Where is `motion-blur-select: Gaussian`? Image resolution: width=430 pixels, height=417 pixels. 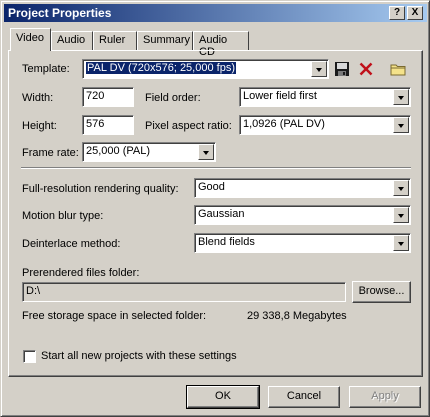
motion-blur-select: Gaussian is located at coordinates (302, 215).